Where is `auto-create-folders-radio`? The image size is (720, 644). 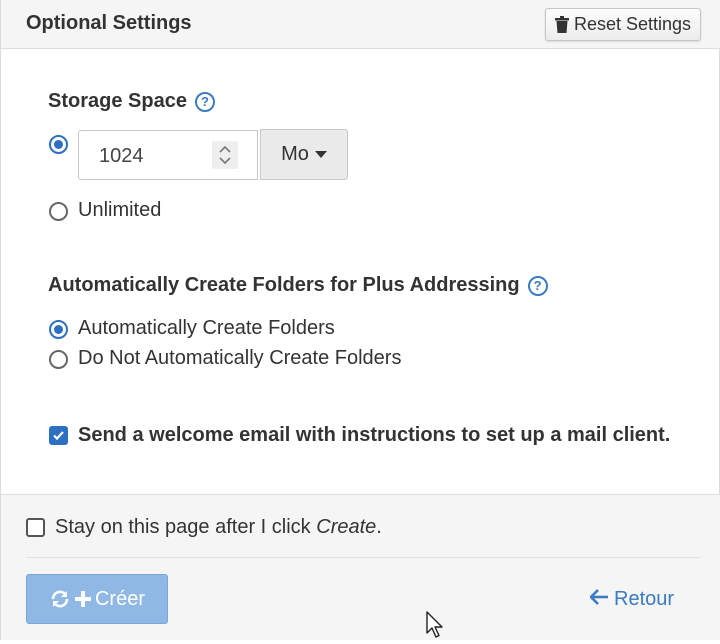
auto-create-folders-radio is located at coordinates (58, 329).